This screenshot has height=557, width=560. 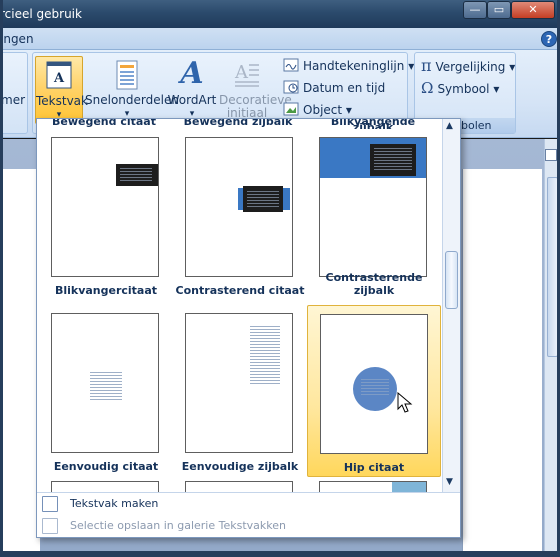 What do you see at coordinates (551, 155) in the screenshot?
I see `ruler-icon` at bounding box center [551, 155].